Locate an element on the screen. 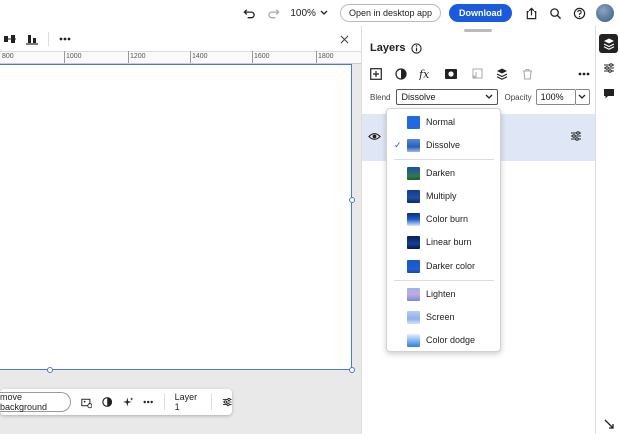 This screenshot has width=620, height=434. redo-button is located at coordinates (273, 13).